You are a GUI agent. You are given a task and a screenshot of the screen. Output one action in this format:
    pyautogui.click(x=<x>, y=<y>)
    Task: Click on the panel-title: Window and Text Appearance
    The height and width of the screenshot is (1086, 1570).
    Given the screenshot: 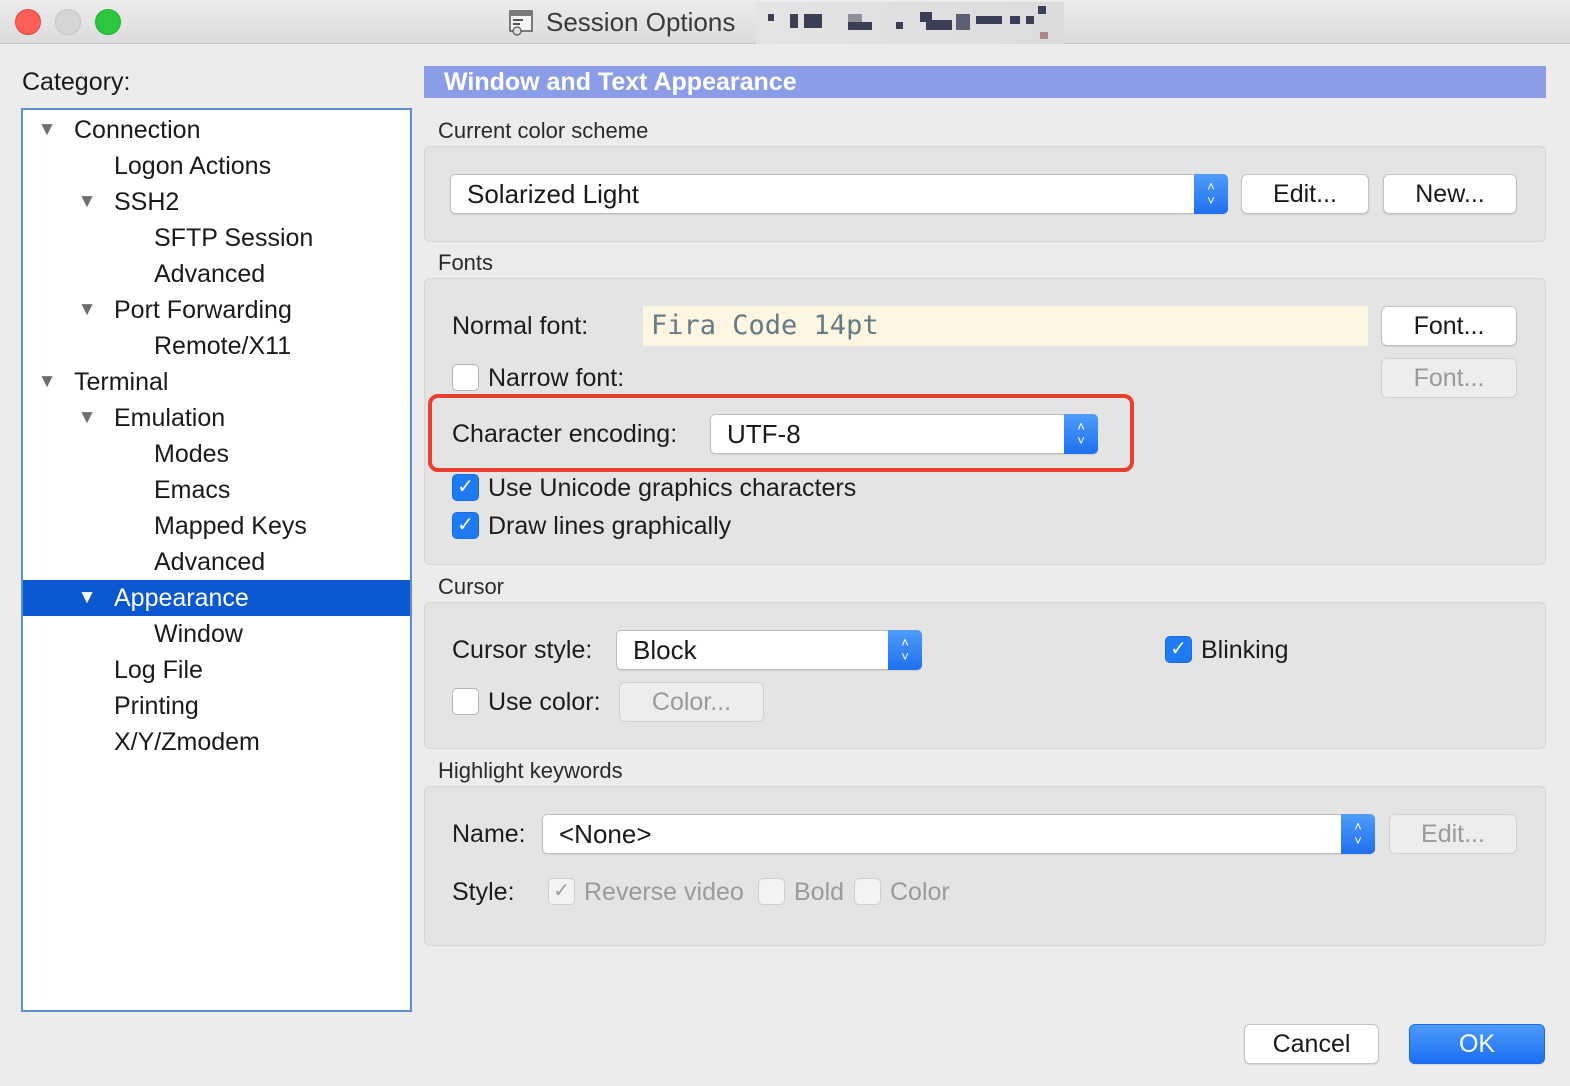 What is the action you would take?
    pyautogui.click(x=985, y=82)
    